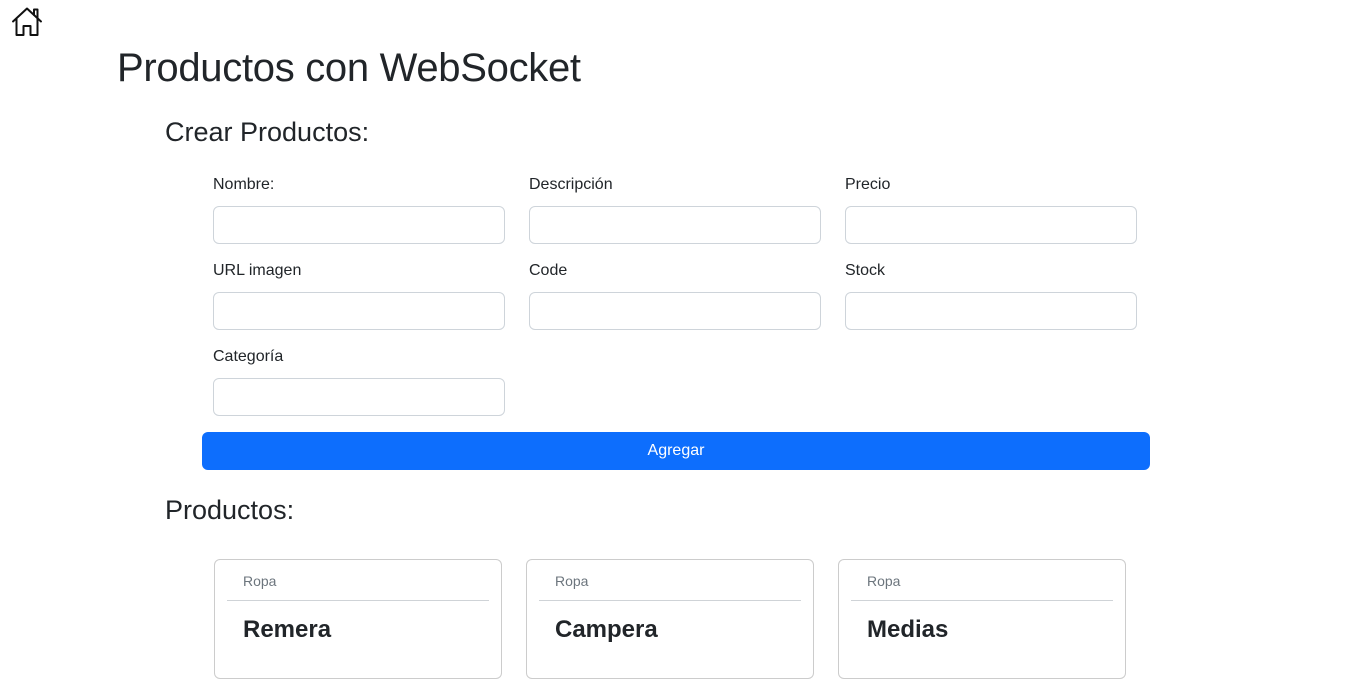 The width and height of the screenshot is (1350, 679). I want to click on product-card: Ropa Campera, so click(670, 619).